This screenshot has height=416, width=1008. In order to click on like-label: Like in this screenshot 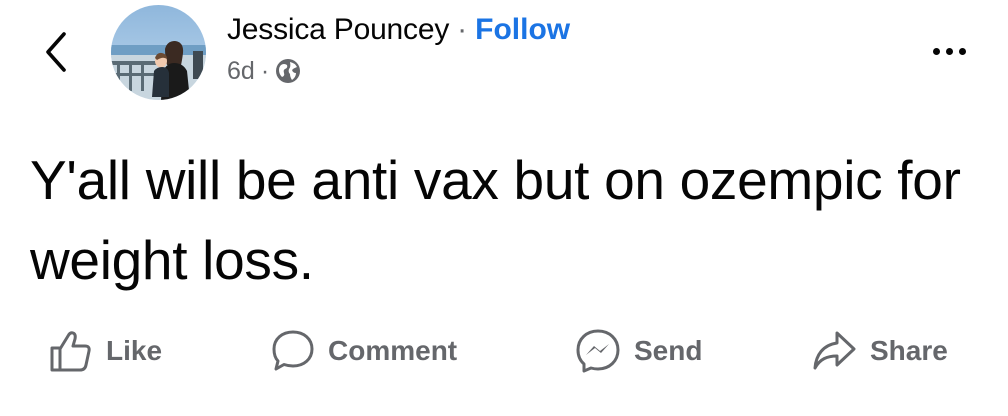, I will do `click(134, 350)`.